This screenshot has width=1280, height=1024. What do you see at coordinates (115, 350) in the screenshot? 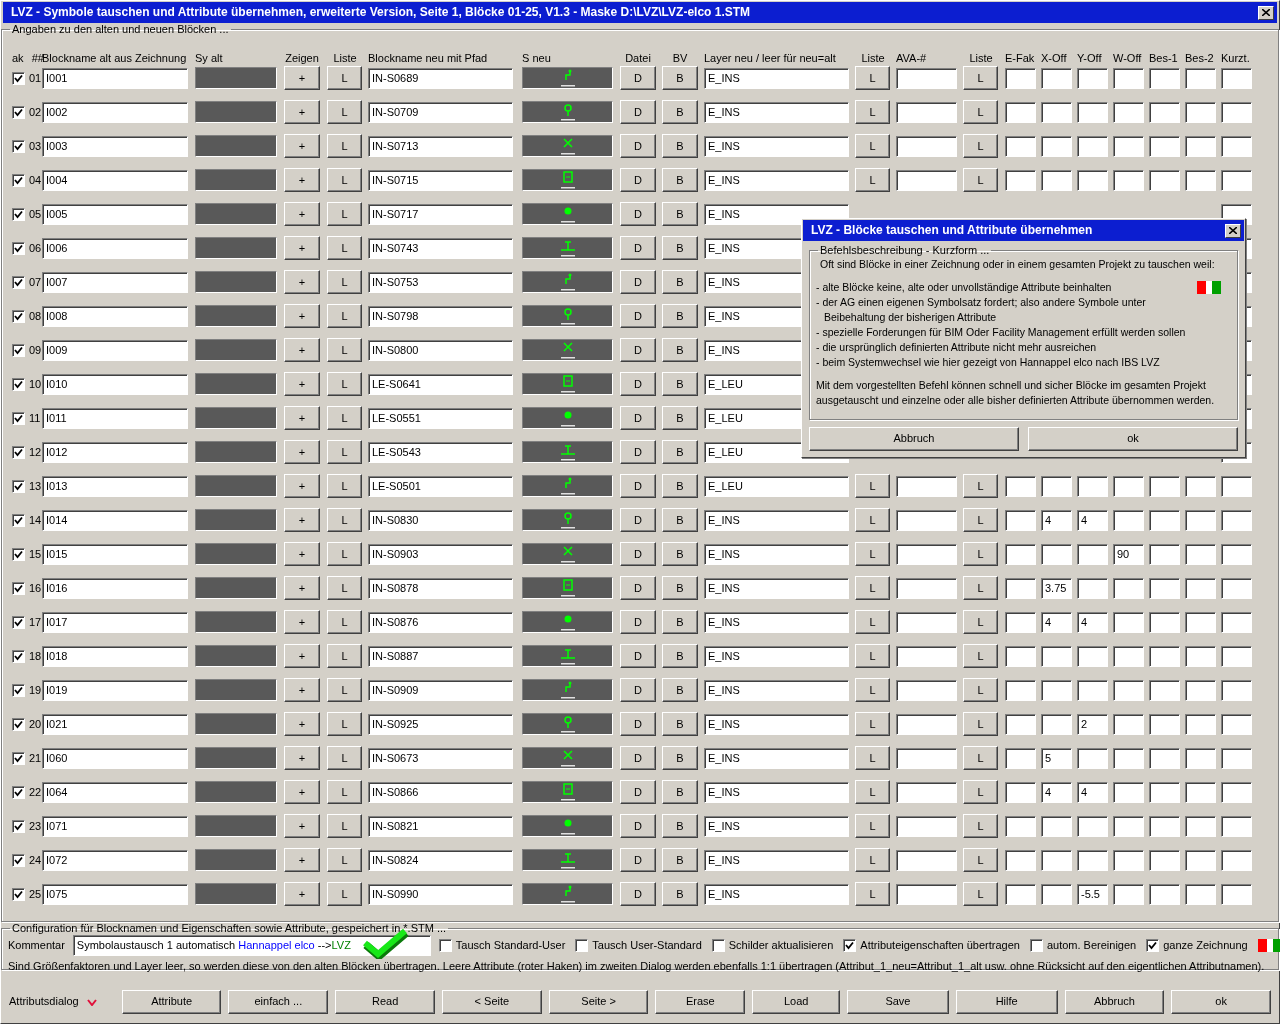
I see `input-field: I009` at bounding box center [115, 350].